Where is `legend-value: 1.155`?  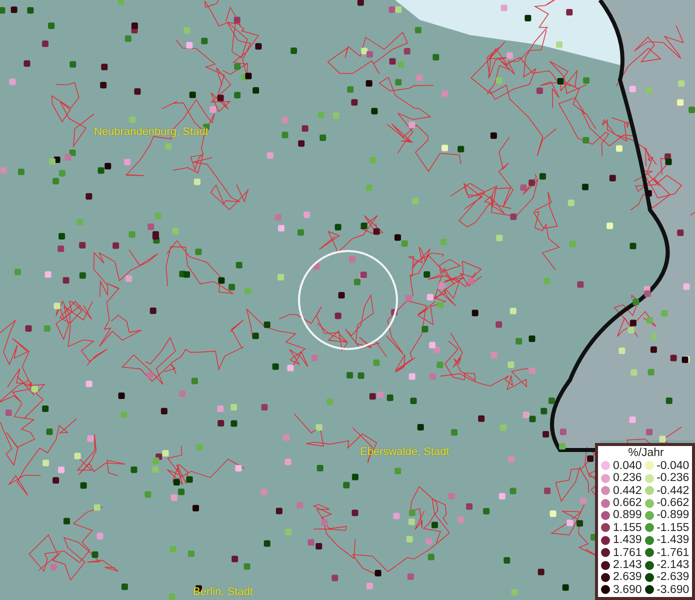 legend-value: 1.155 is located at coordinates (627, 528).